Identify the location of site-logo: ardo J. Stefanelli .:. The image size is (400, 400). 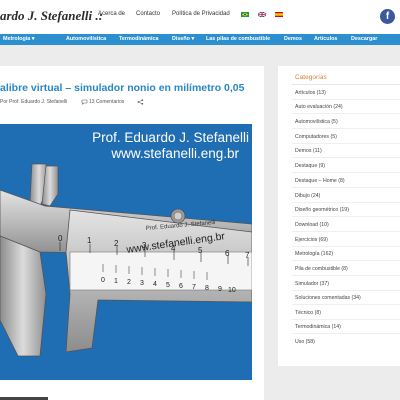
(51, 16).